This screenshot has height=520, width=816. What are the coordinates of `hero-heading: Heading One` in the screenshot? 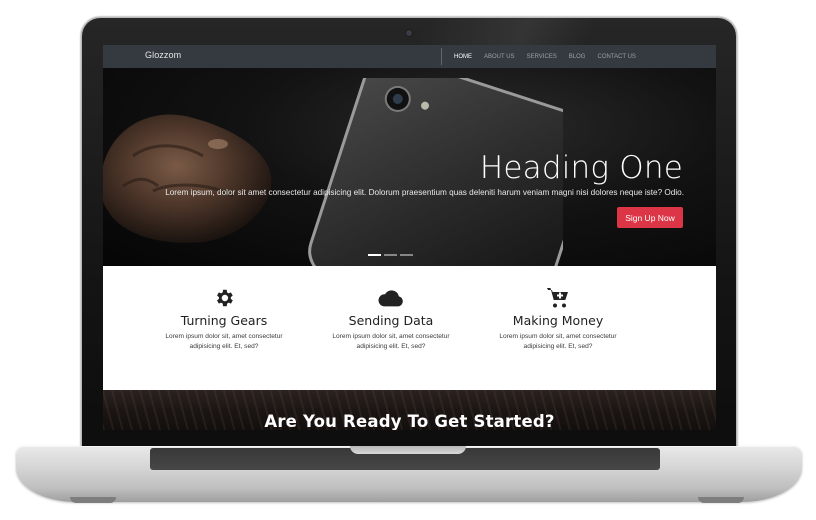 It's located at (581, 168).